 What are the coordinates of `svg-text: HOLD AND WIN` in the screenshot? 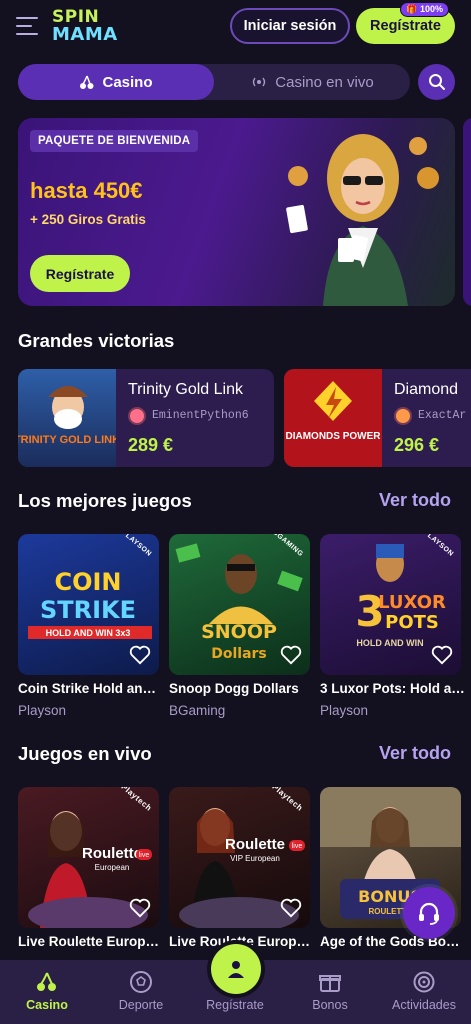 It's located at (389, 643).